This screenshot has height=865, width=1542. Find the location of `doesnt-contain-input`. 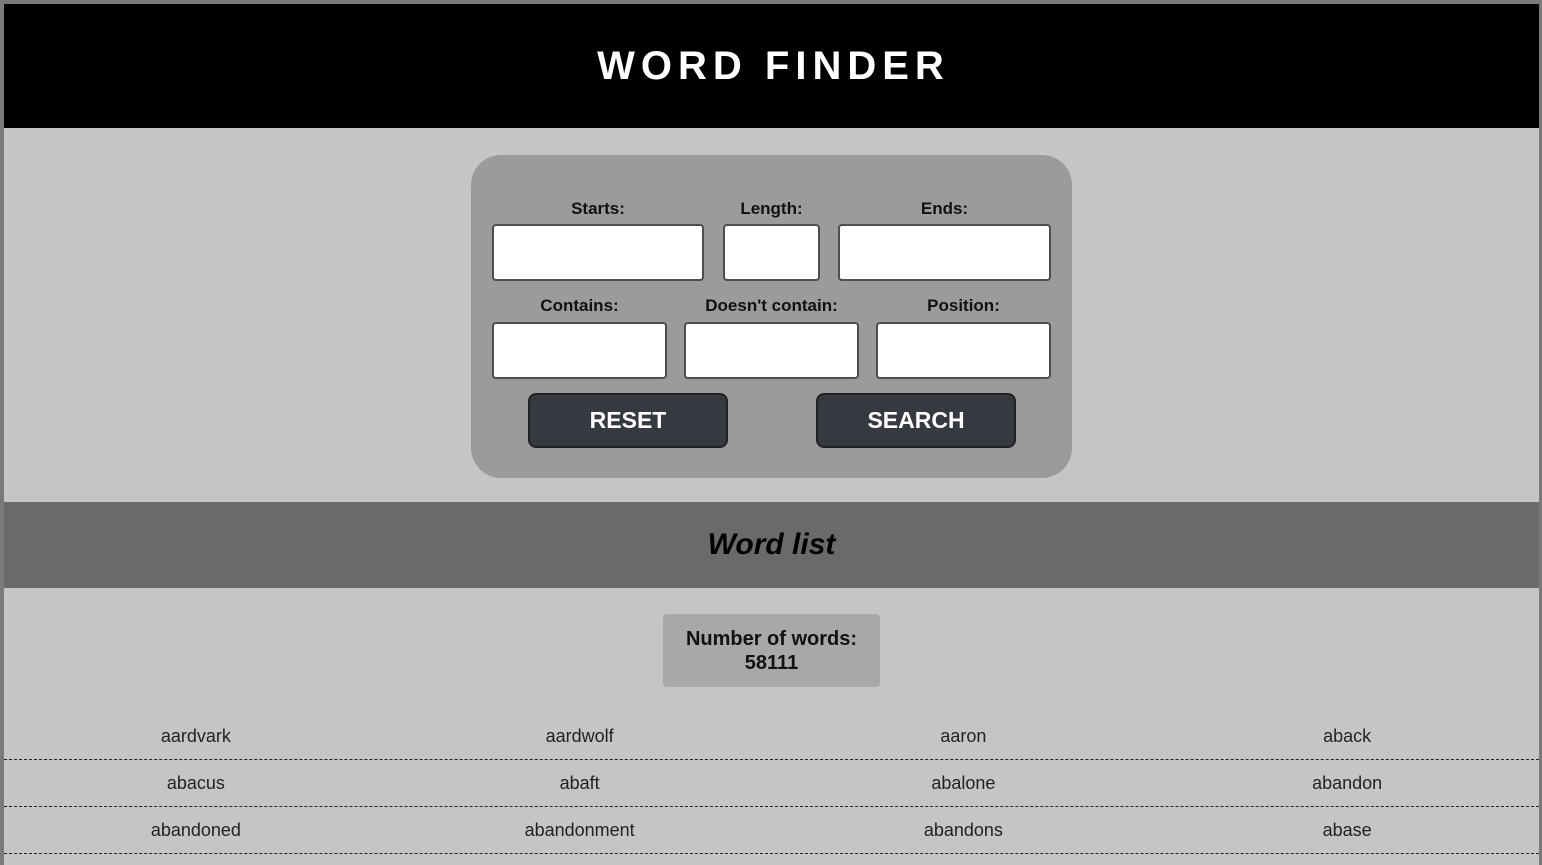

doesnt-contain-input is located at coordinates (771, 350).